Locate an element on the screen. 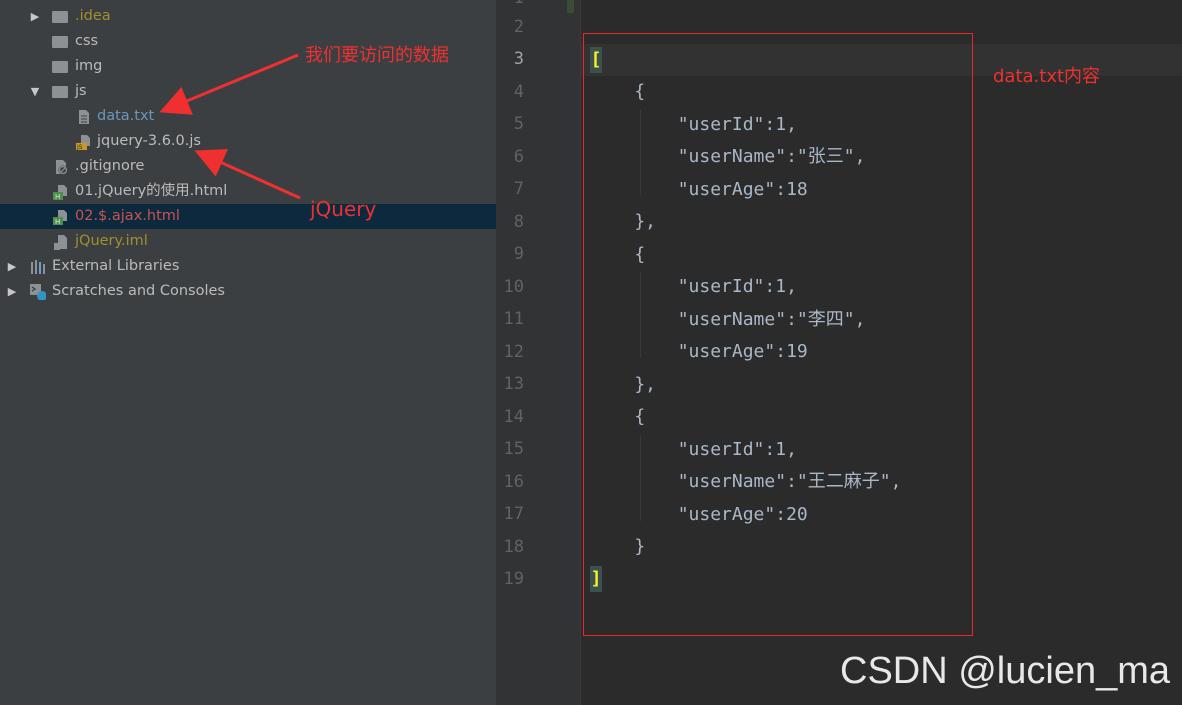 The image size is (1182, 705). data-annotation: 我们要访问的数据 is located at coordinates (377, 55).